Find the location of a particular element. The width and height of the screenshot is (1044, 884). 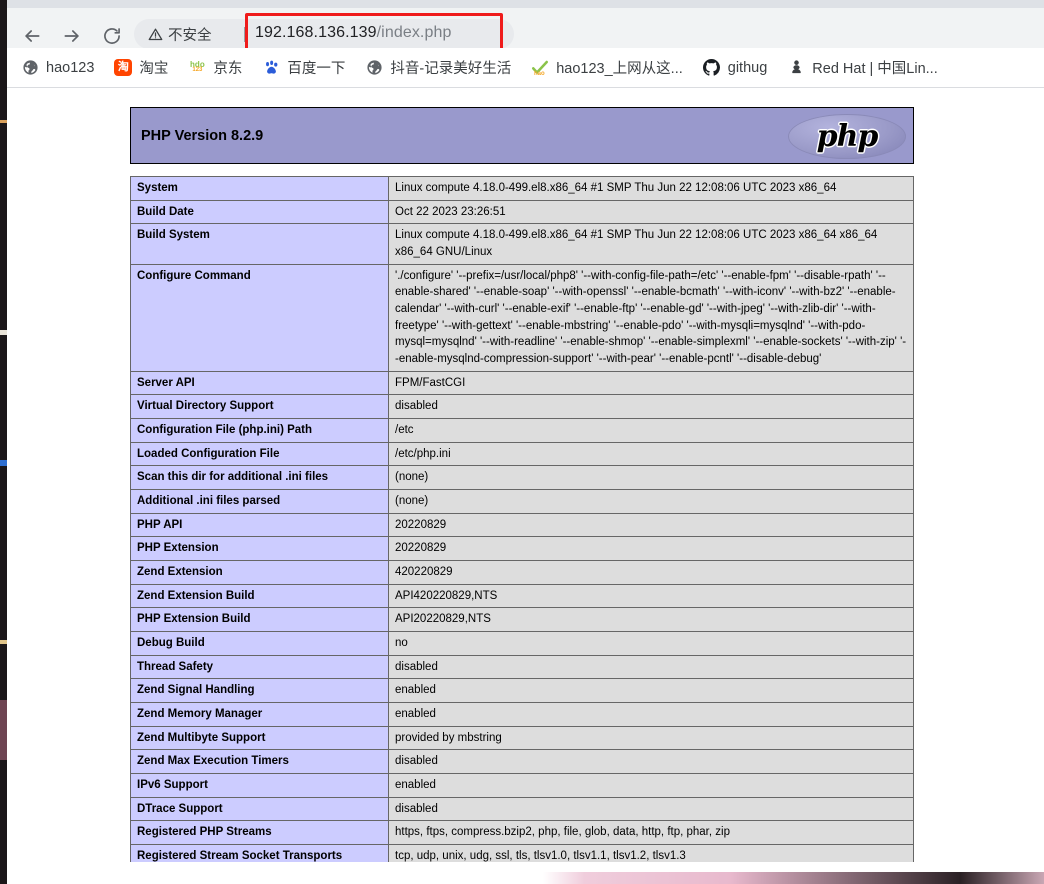

table-row: Build Date Oct 22 2023 23:26:51 is located at coordinates (522, 212).